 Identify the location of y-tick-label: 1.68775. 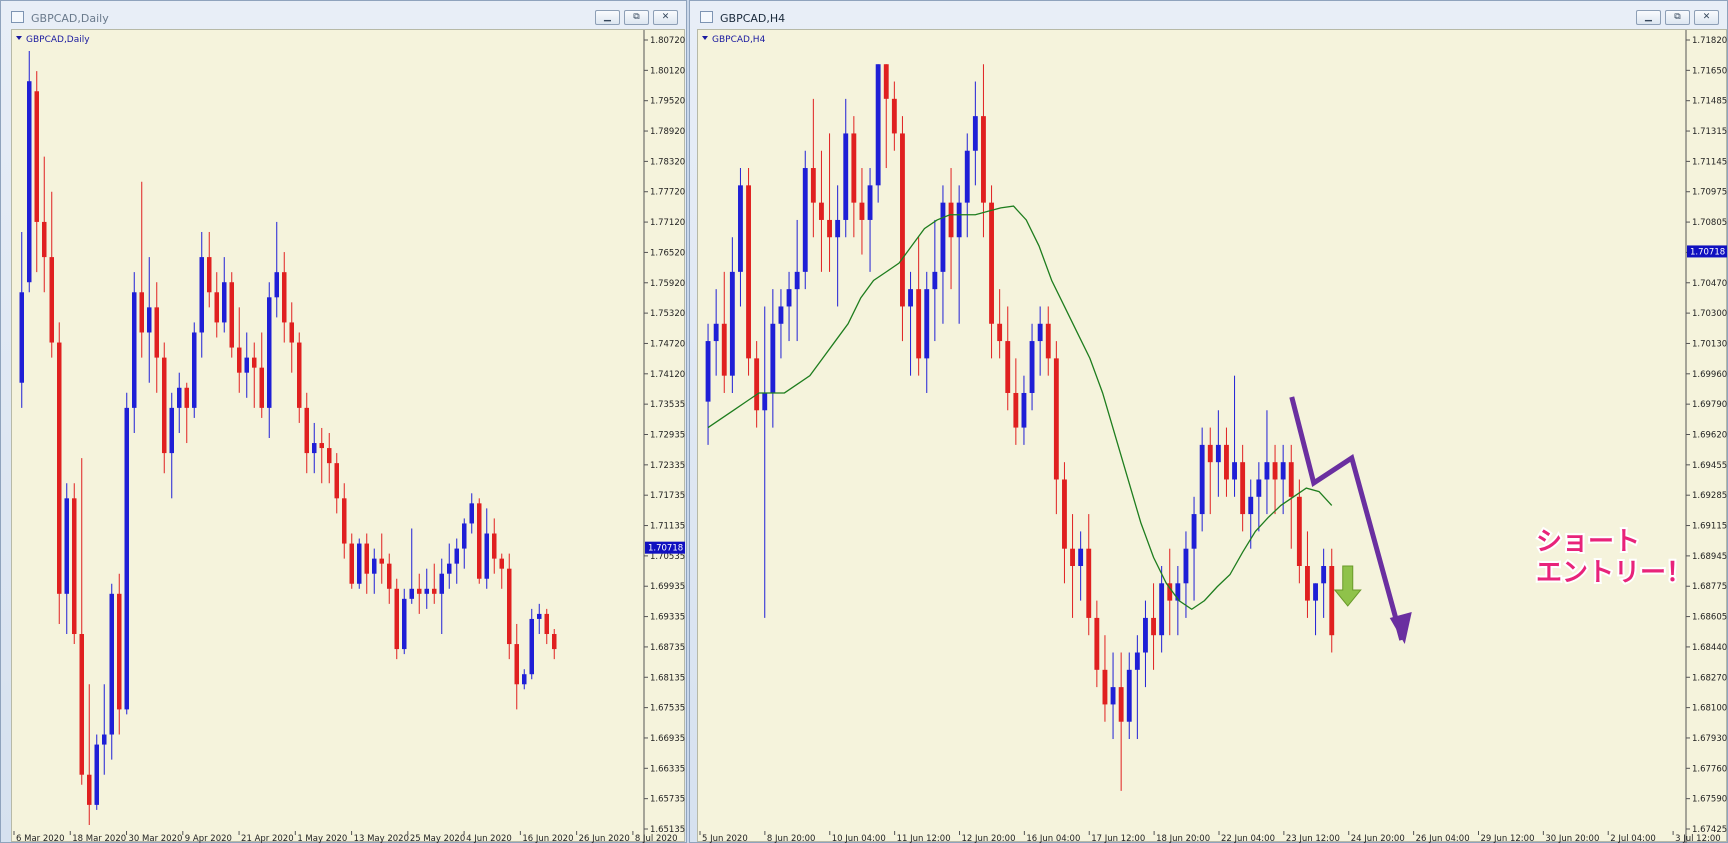
(1709, 587).